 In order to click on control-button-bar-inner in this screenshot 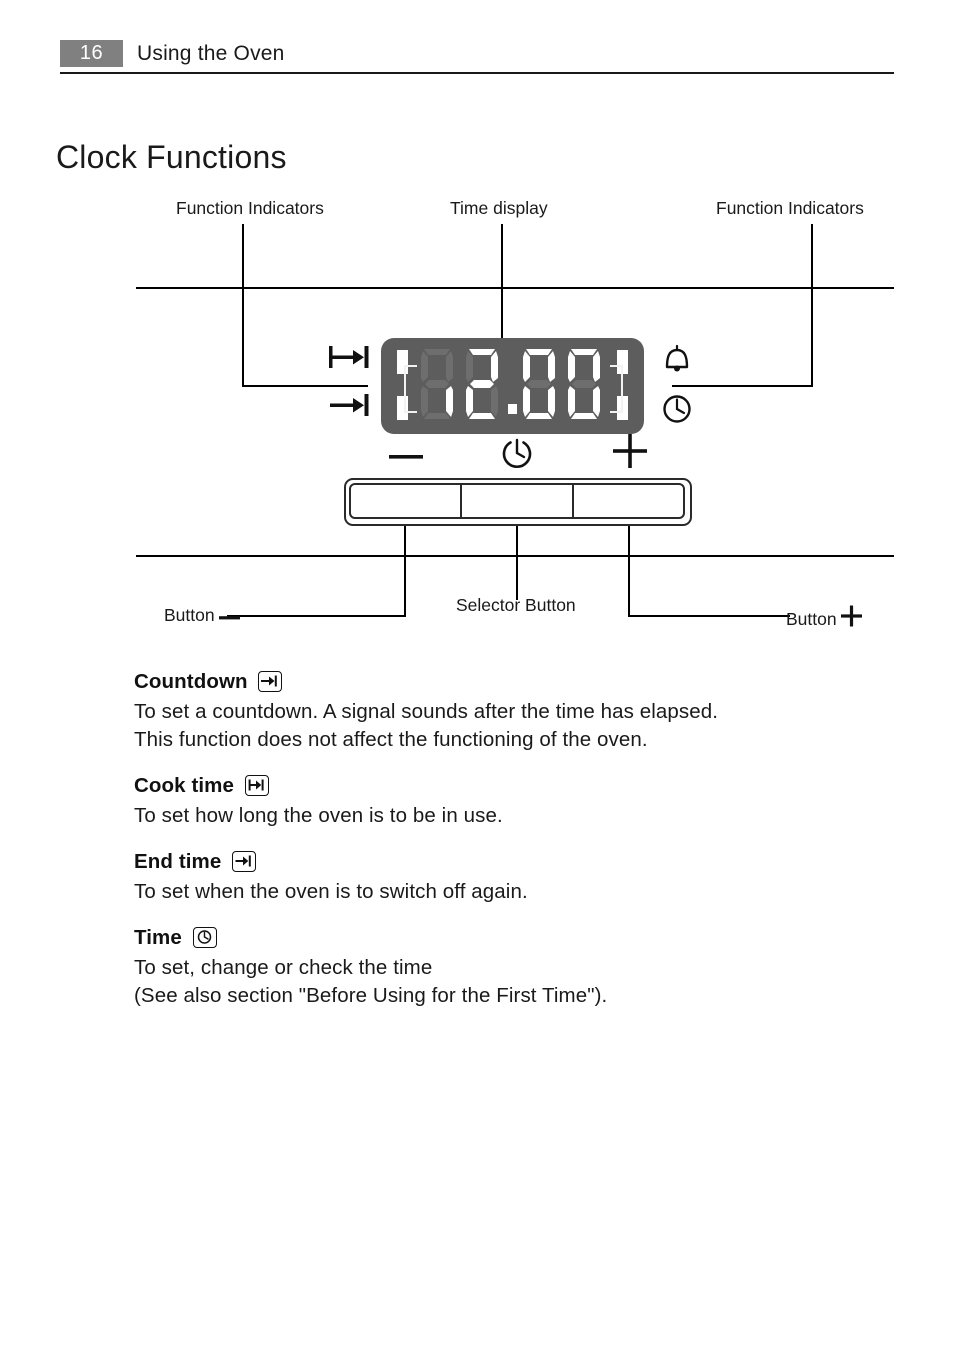, I will do `click(517, 501)`.